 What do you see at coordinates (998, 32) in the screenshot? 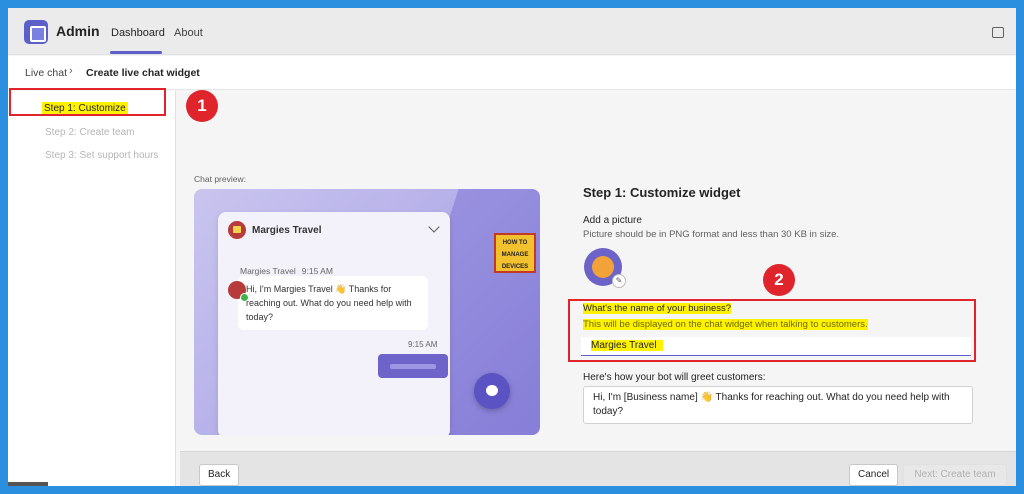
I see `popout-icon` at bounding box center [998, 32].